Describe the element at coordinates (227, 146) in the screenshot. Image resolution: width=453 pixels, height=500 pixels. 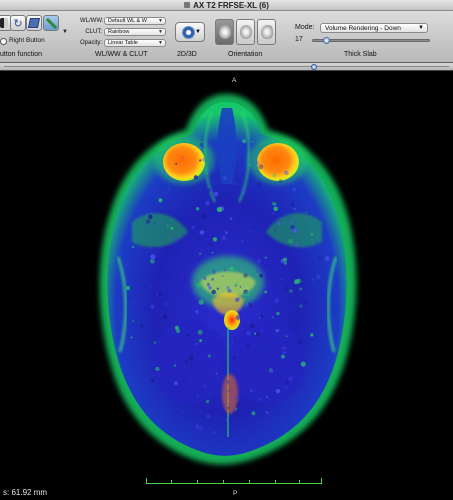
I see `nasal-midline` at that location.